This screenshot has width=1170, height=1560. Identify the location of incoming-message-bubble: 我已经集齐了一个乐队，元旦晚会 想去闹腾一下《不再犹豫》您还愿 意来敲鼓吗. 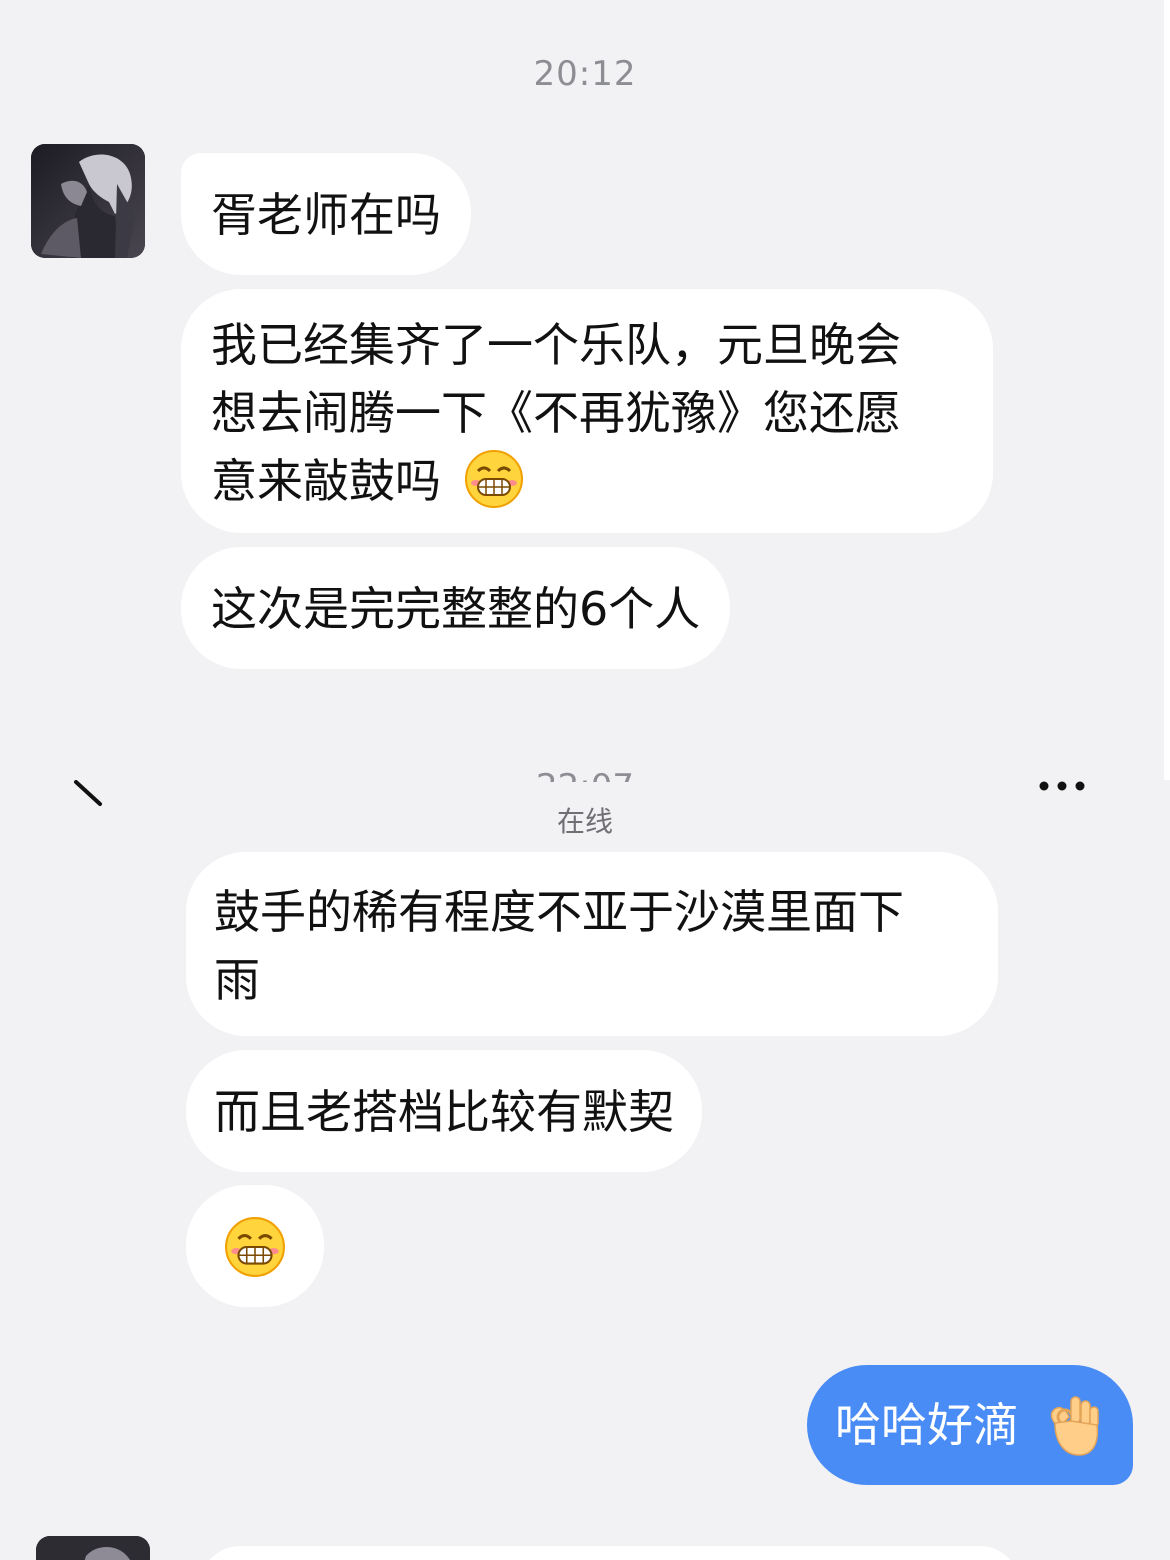
(587, 411).